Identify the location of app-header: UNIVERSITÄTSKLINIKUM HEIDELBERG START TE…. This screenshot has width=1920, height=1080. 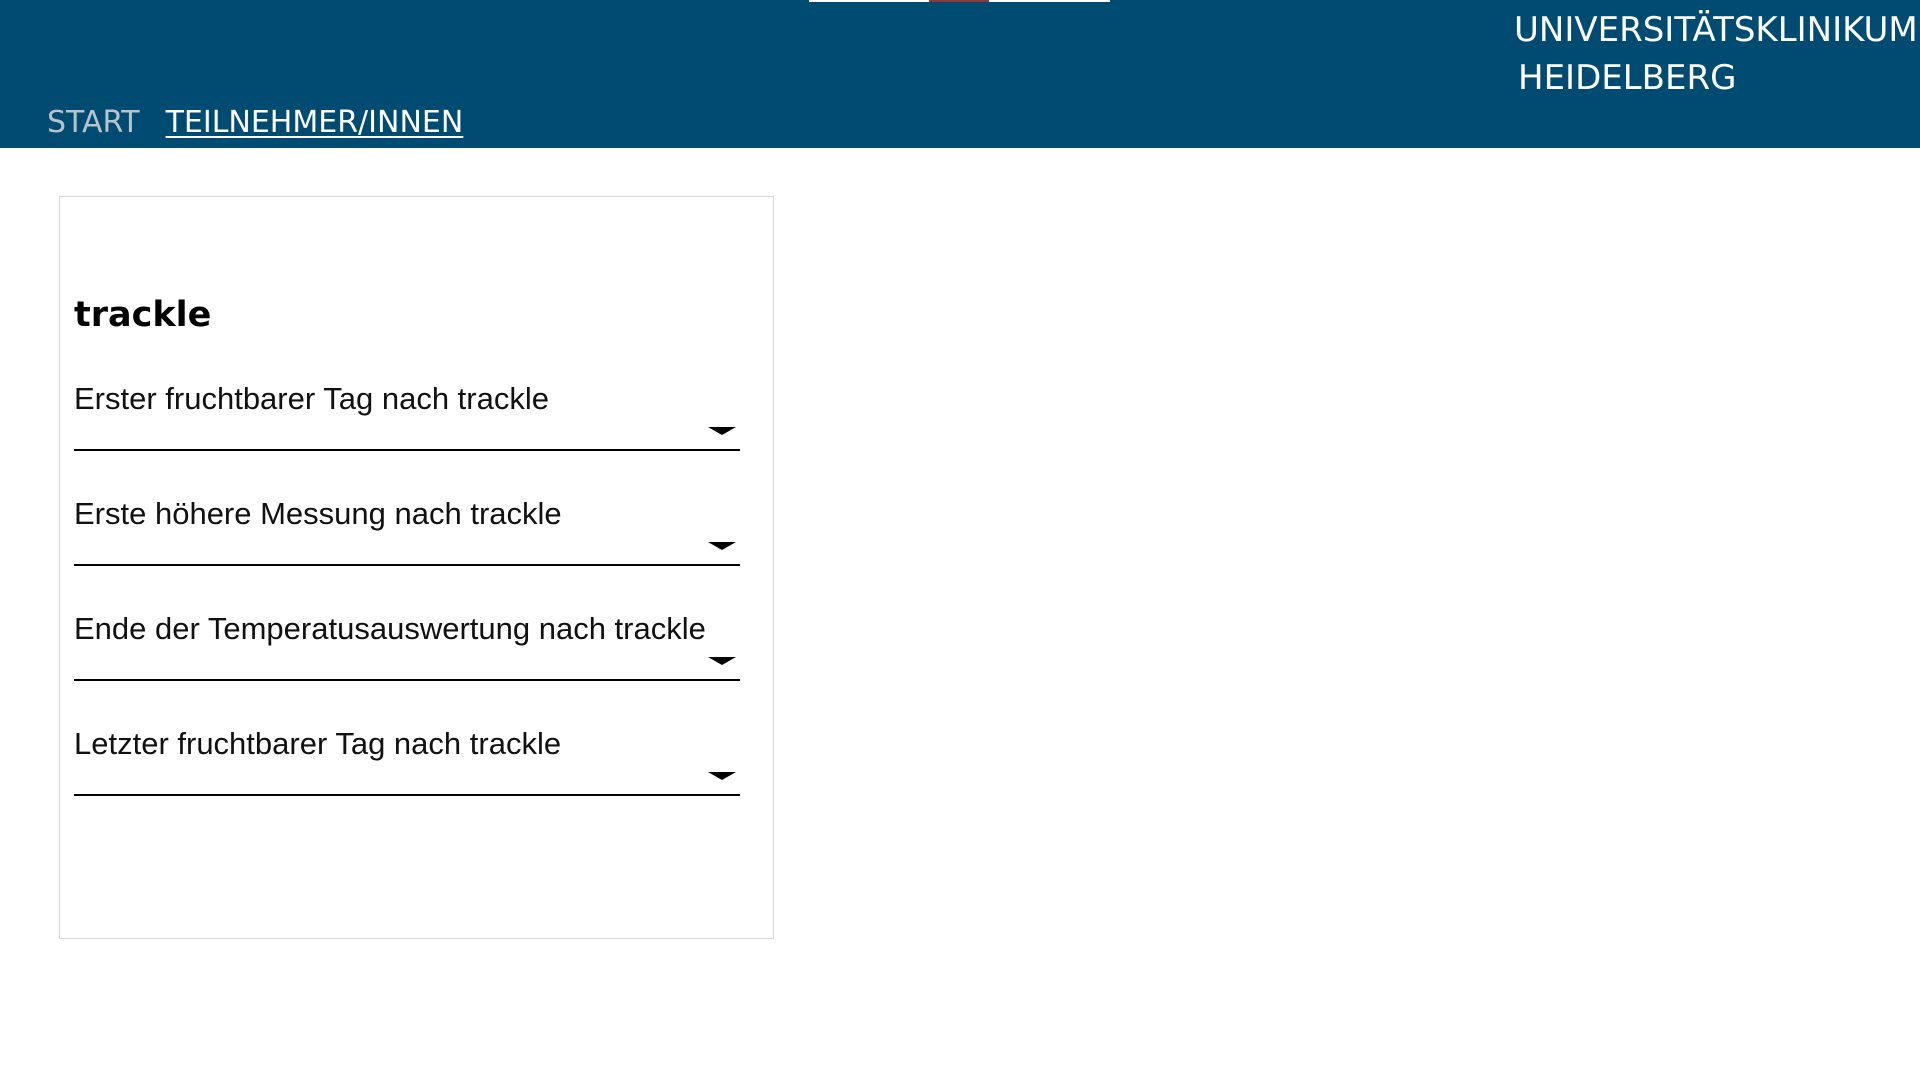
(960, 74).